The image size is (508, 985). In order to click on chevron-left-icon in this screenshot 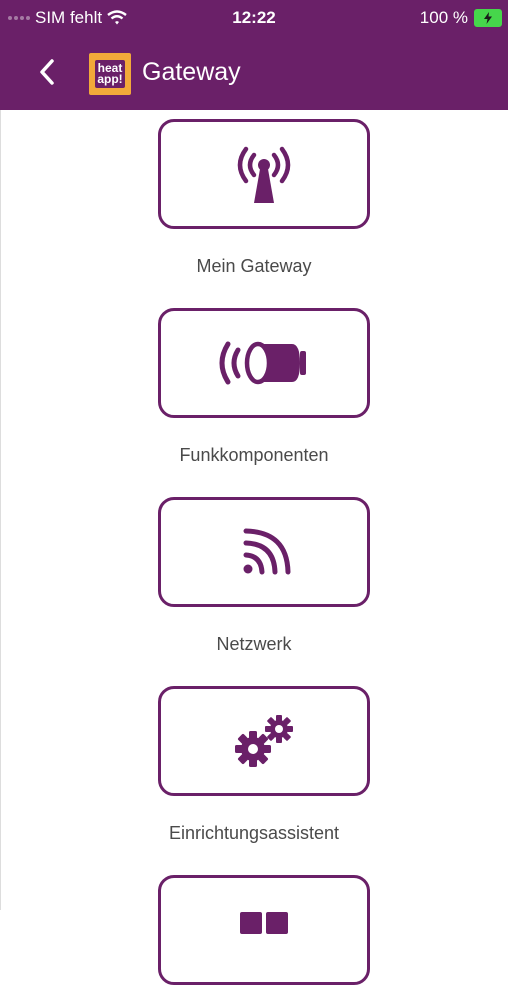, I will do `click(47, 72)`.